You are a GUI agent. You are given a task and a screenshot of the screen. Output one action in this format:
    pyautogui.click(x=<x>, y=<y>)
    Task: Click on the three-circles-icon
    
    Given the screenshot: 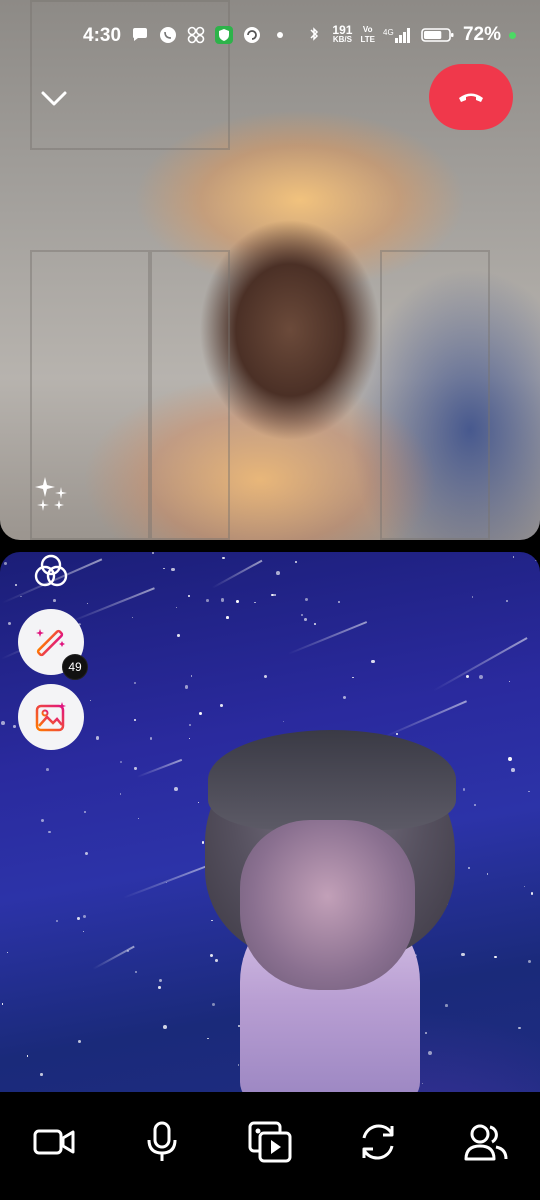 What is the action you would take?
    pyautogui.click(x=51, y=570)
    